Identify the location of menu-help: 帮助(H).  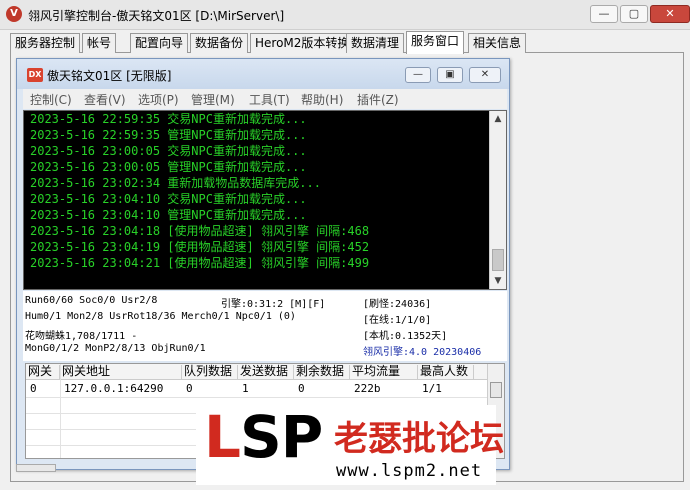
(322, 99).